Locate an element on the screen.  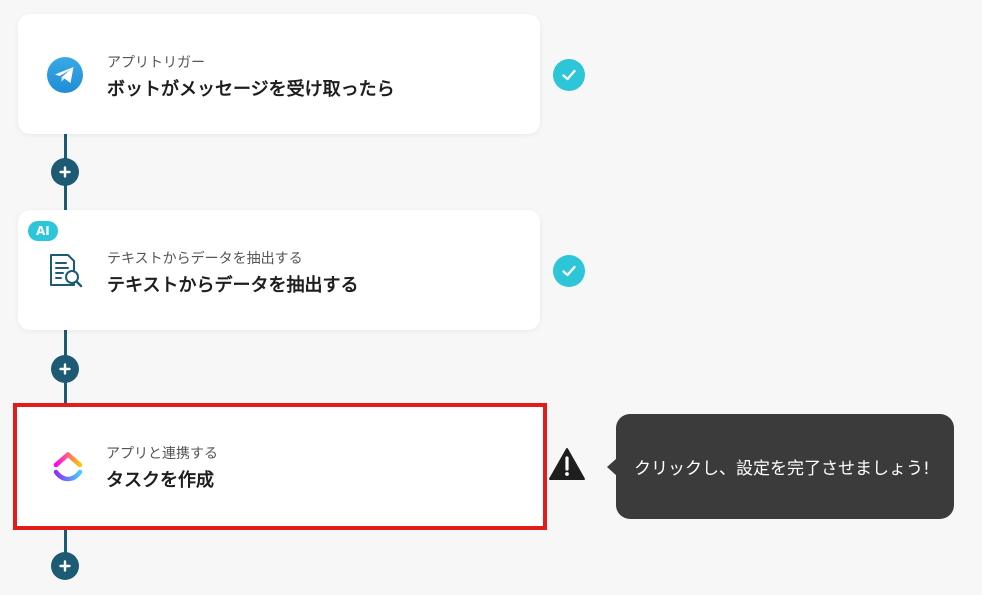
setup-tooltip: クリックし、設定を完了させましょう! is located at coordinates (780, 466).